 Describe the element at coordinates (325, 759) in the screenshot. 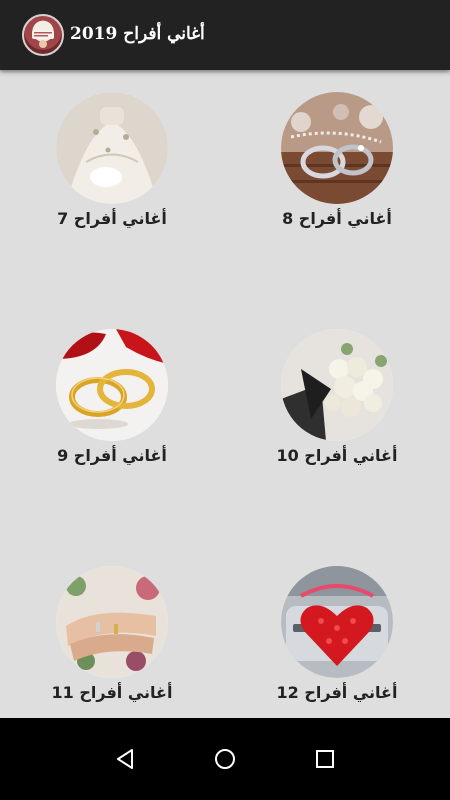

I see `recents-icon` at that location.